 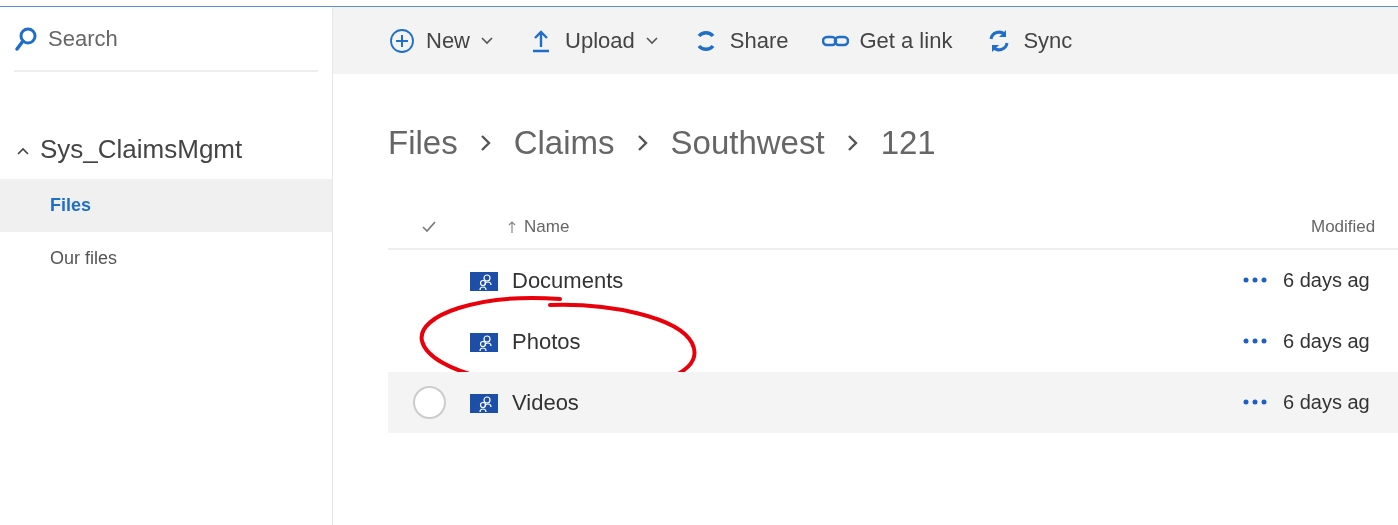 What do you see at coordinates (166, 258) in the screenshot?
I see `sidebar-item: Our files` at bounding box center [166, 258].